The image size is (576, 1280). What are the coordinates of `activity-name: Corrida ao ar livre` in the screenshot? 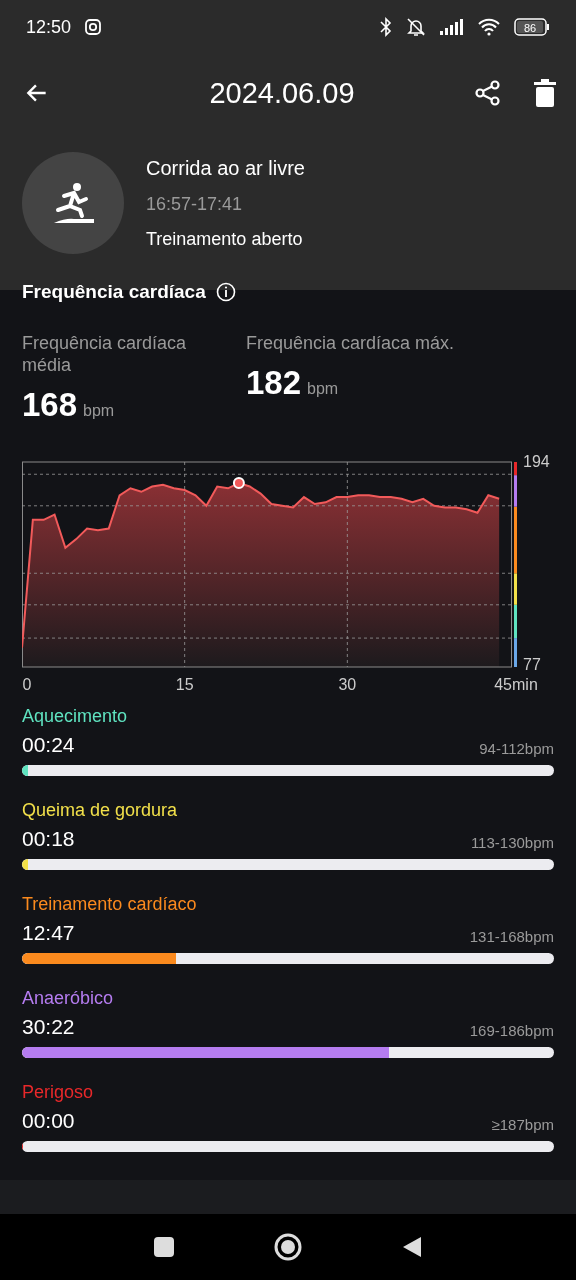 It's located at (225, 168).